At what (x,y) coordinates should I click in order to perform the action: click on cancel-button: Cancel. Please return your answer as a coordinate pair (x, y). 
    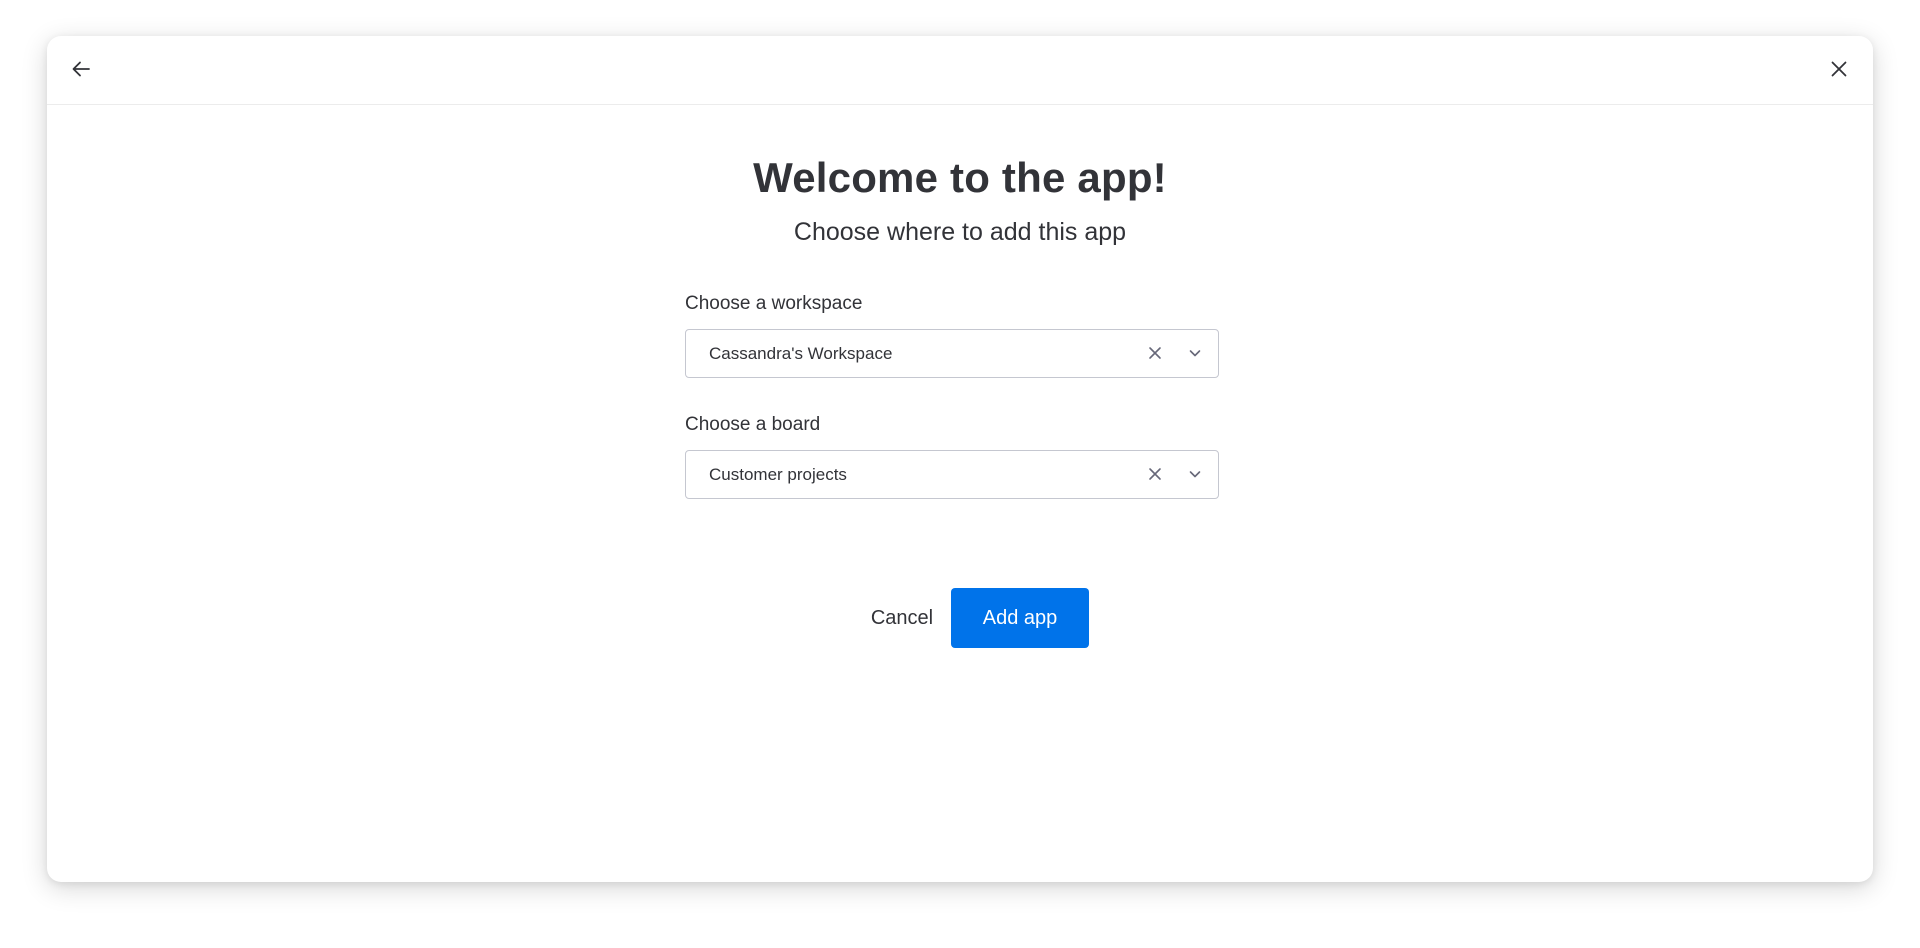
    Looking at the image, I should click on (902, 618).